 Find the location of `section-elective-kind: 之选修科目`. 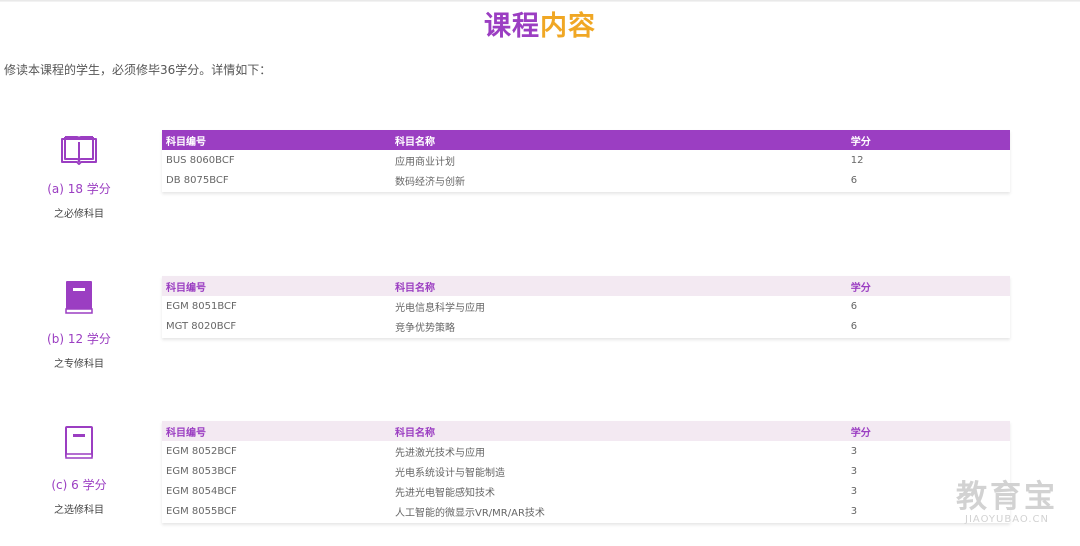

section-elective-kind: 之选修科目 is located at coordinates (79, 510).